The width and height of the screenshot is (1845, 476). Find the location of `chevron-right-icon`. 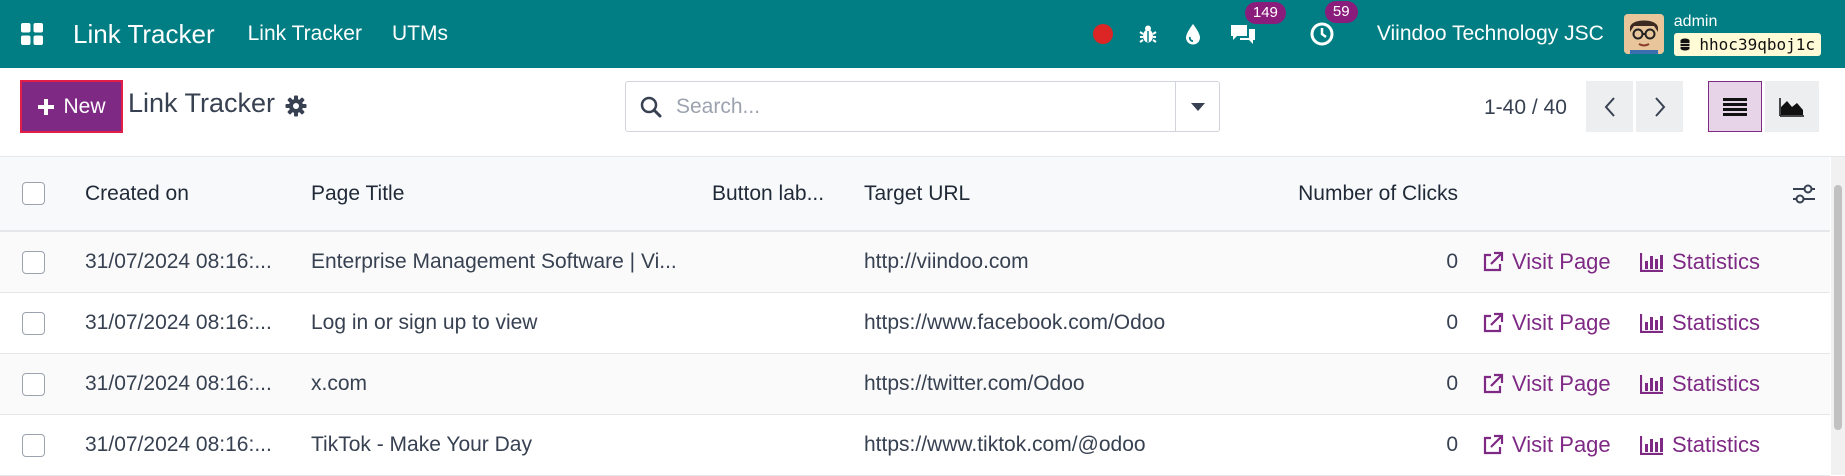

chevron-right-icon is located at coordinates (1659, 106).